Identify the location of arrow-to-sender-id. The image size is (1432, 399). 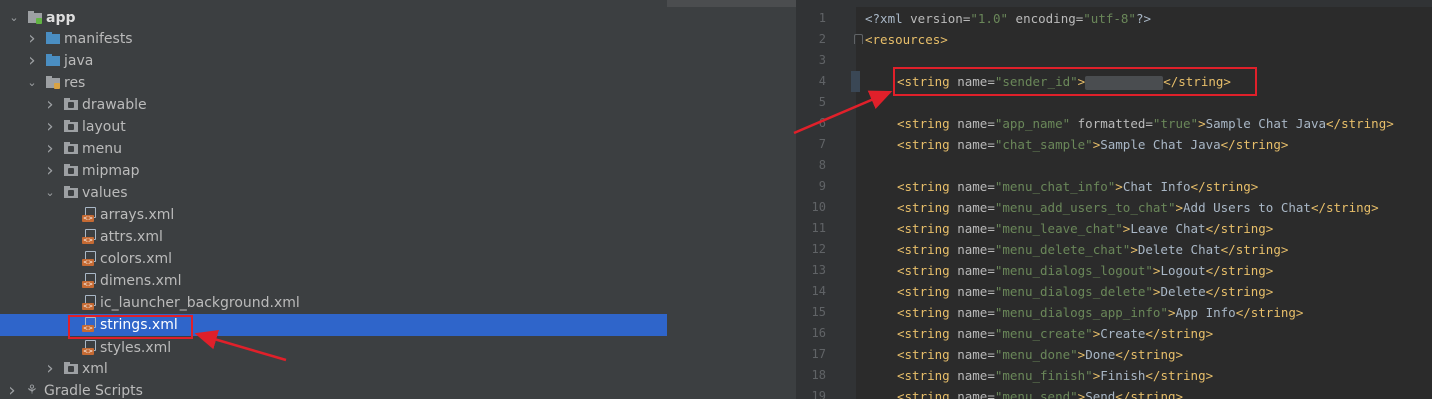
(843, 112).